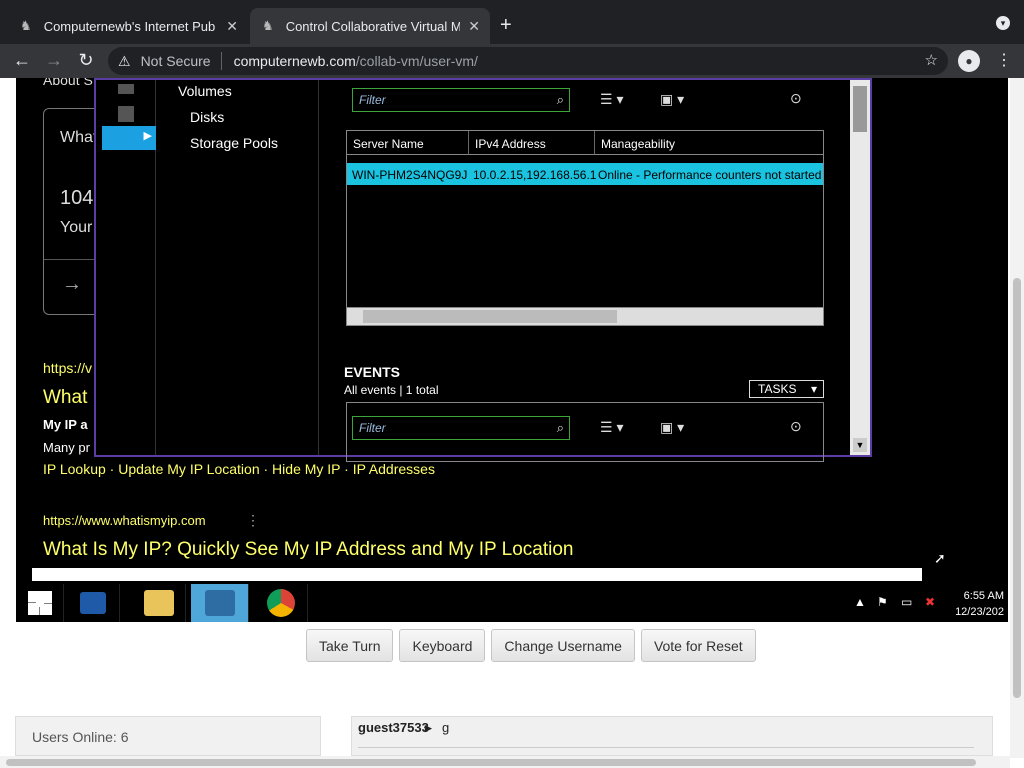 Image resolution: width=1024 pixels, height=768 pixels. Describe the element at coordinates (373, 26) in the screenshot. I see `tab-title: Control Collaborative Virtual M` at that location.